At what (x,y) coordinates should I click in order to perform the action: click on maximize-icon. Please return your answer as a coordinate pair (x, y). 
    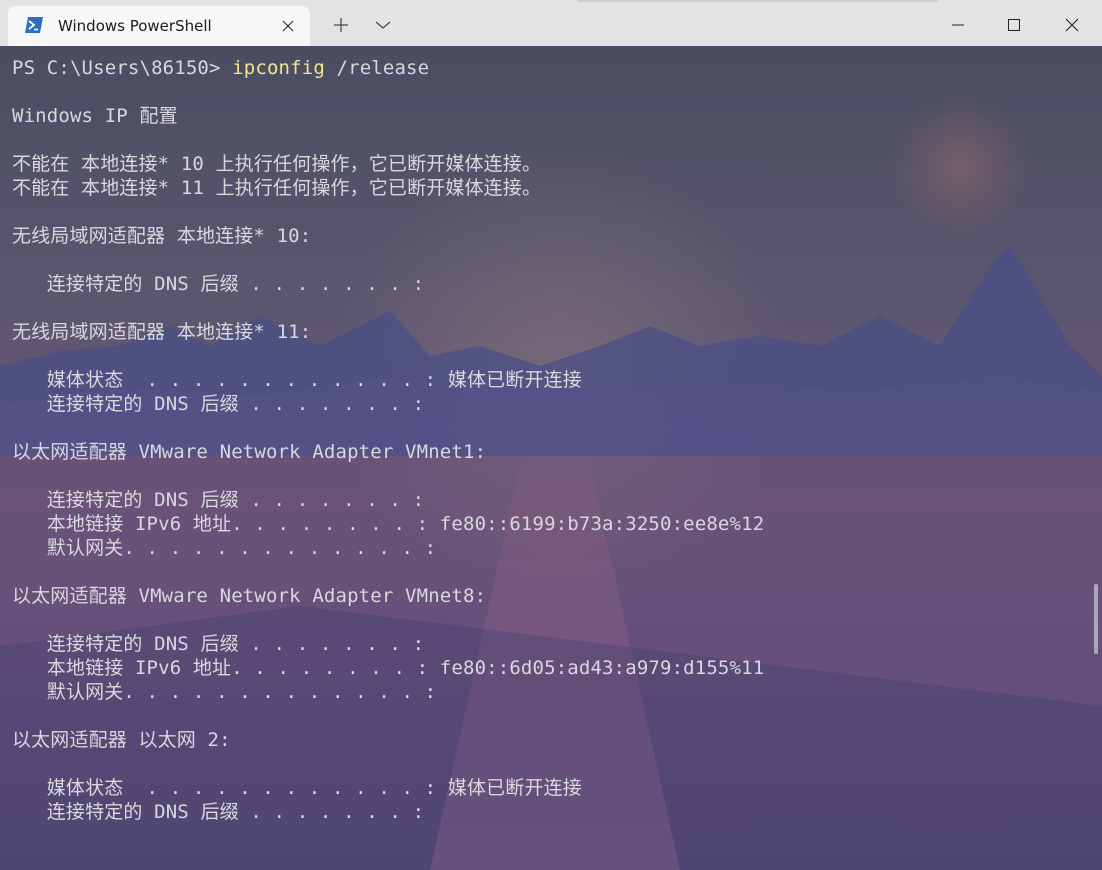
    Looking at the image, I should click on (1014, 25).